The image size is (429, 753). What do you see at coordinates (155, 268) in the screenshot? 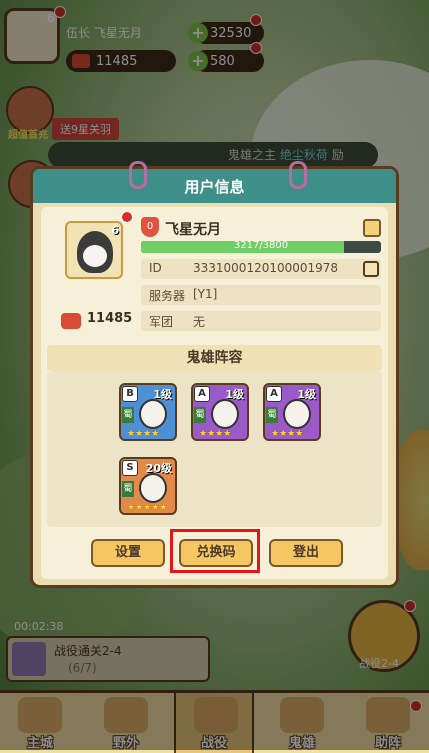
I see `id-label: ID` at bounding box center [155, 268].